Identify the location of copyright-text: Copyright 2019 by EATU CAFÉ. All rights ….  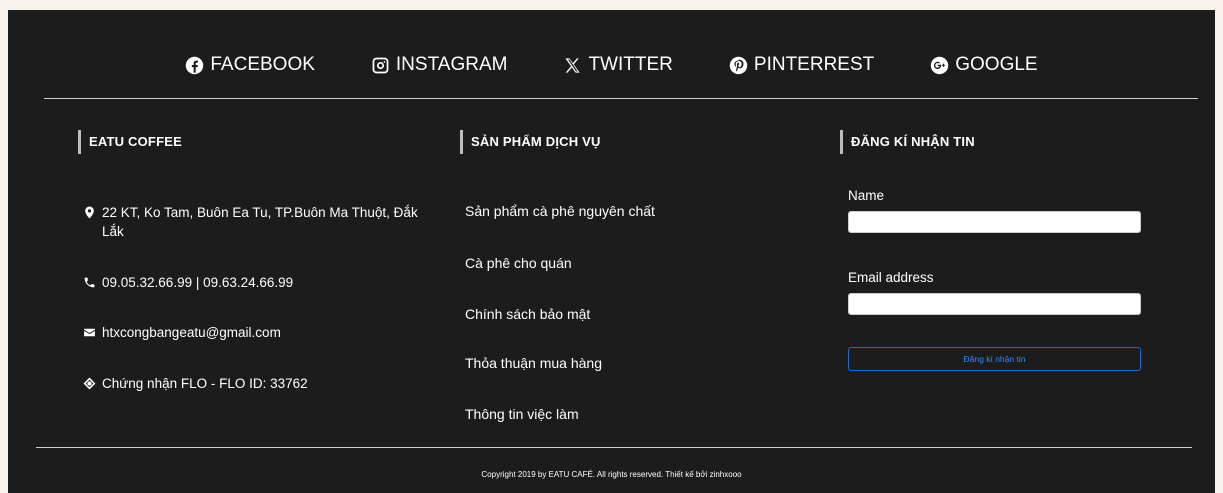
(611, 474).